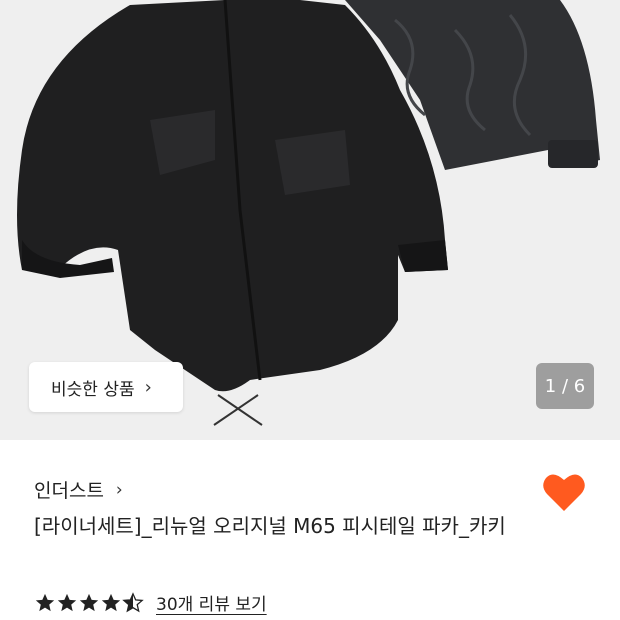 This screenshot has height=620, width=620. I want to click on similar-products-button: 비슷한 상품 ›, so click(106, 387).